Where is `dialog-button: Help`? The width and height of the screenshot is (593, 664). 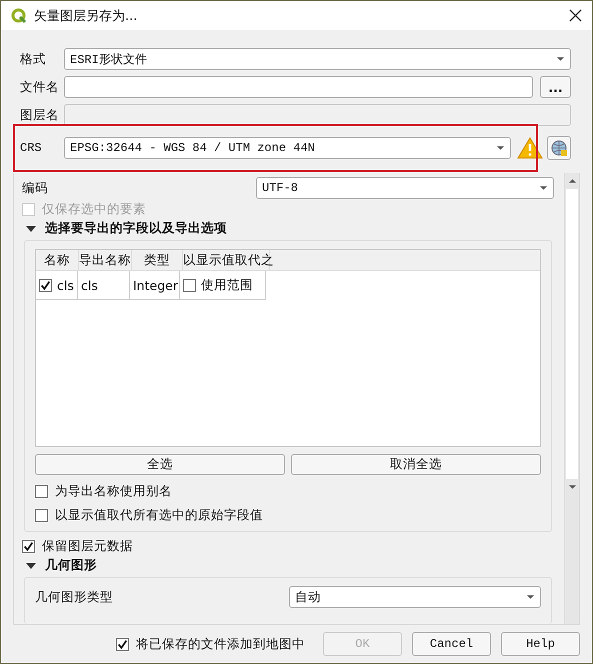 dialog-button: Help is located at coordinates (540, 644).